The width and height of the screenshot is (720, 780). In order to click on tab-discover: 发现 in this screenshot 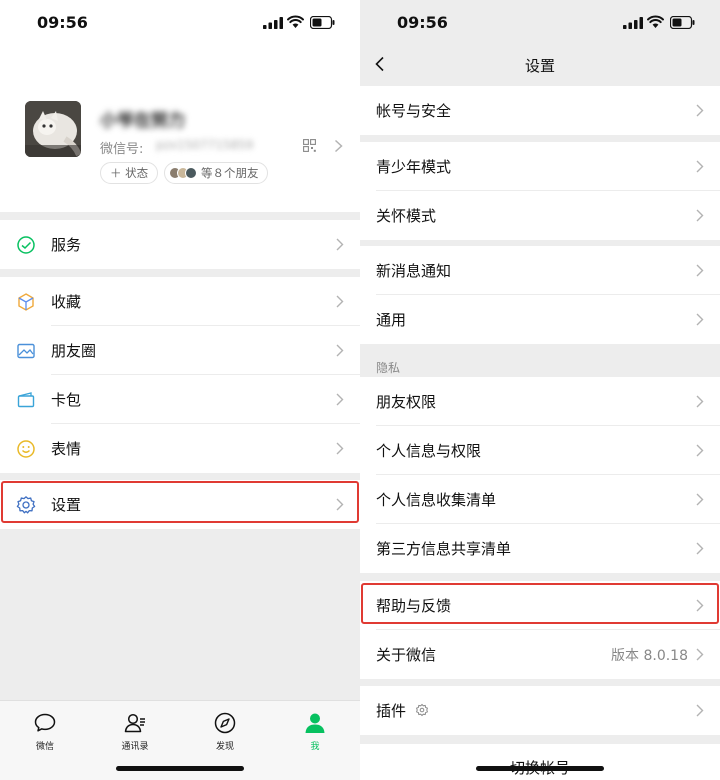, I will do `click(225, 731)`.